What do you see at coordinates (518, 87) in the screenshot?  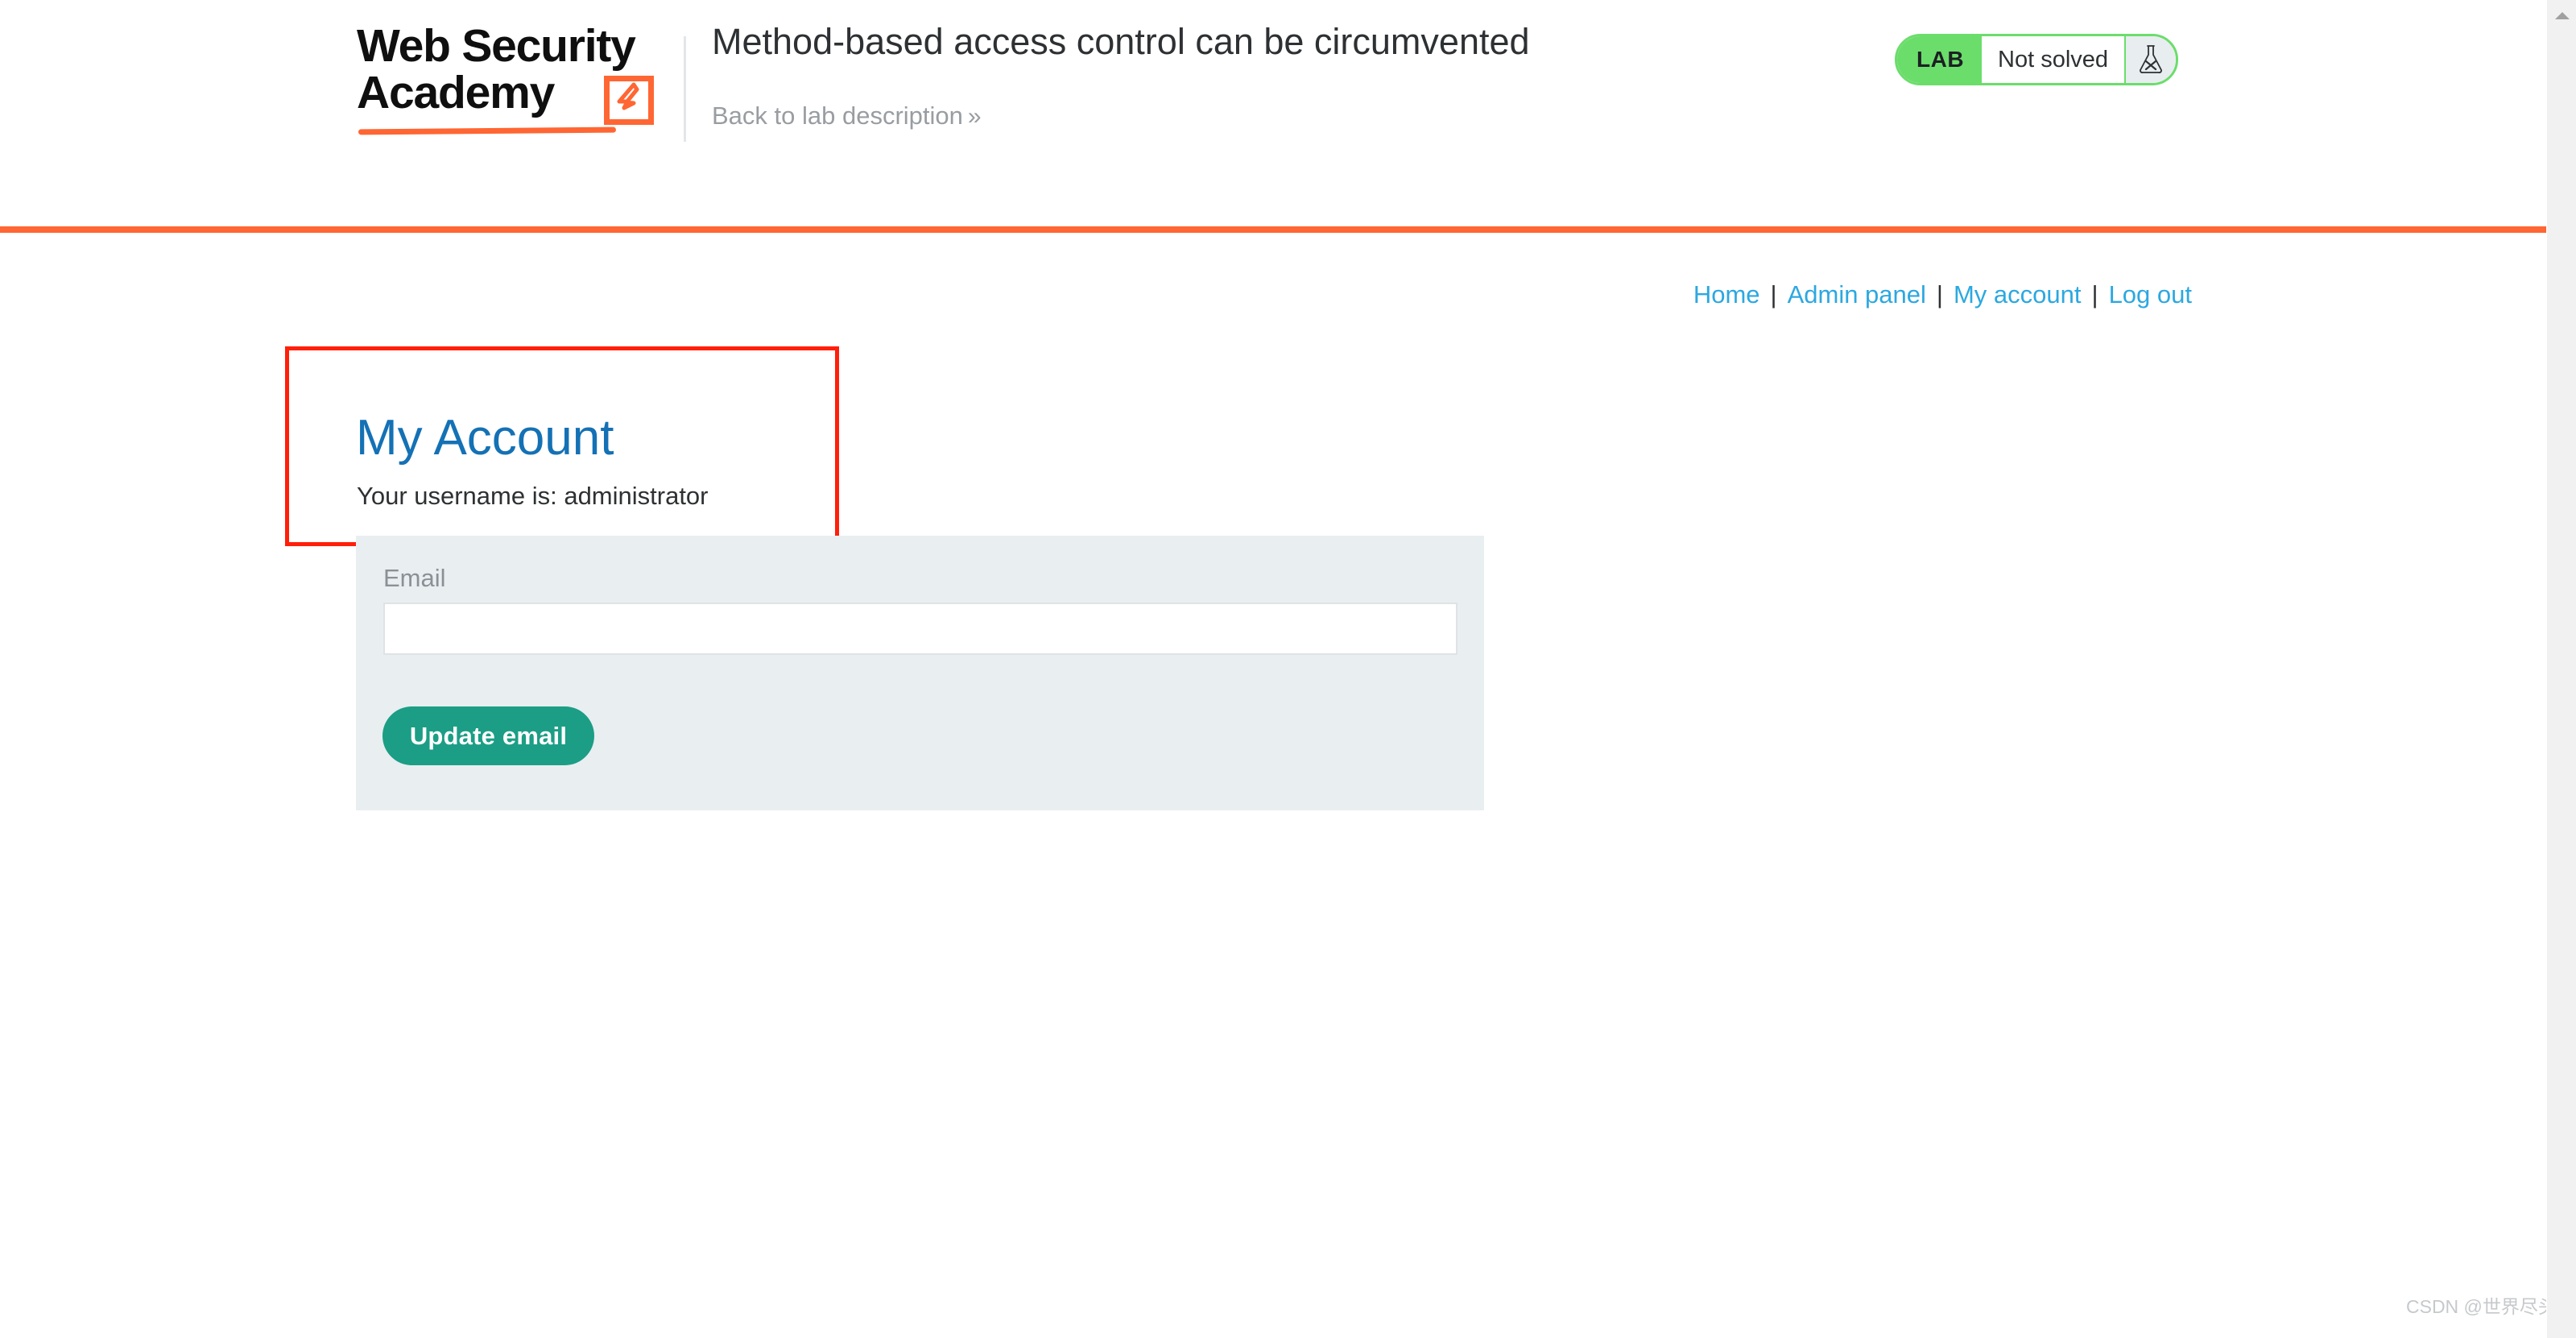 I see `web-security-academy-logo: Web Security Academy` at bounding box center [518, 87].